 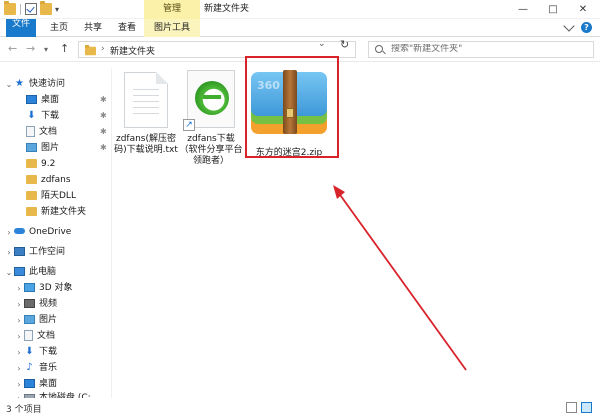 What do you see at coordinates (594, 230) in the screenshot?
I see `vertical-scrollbar` at bounding box center [594, 230].